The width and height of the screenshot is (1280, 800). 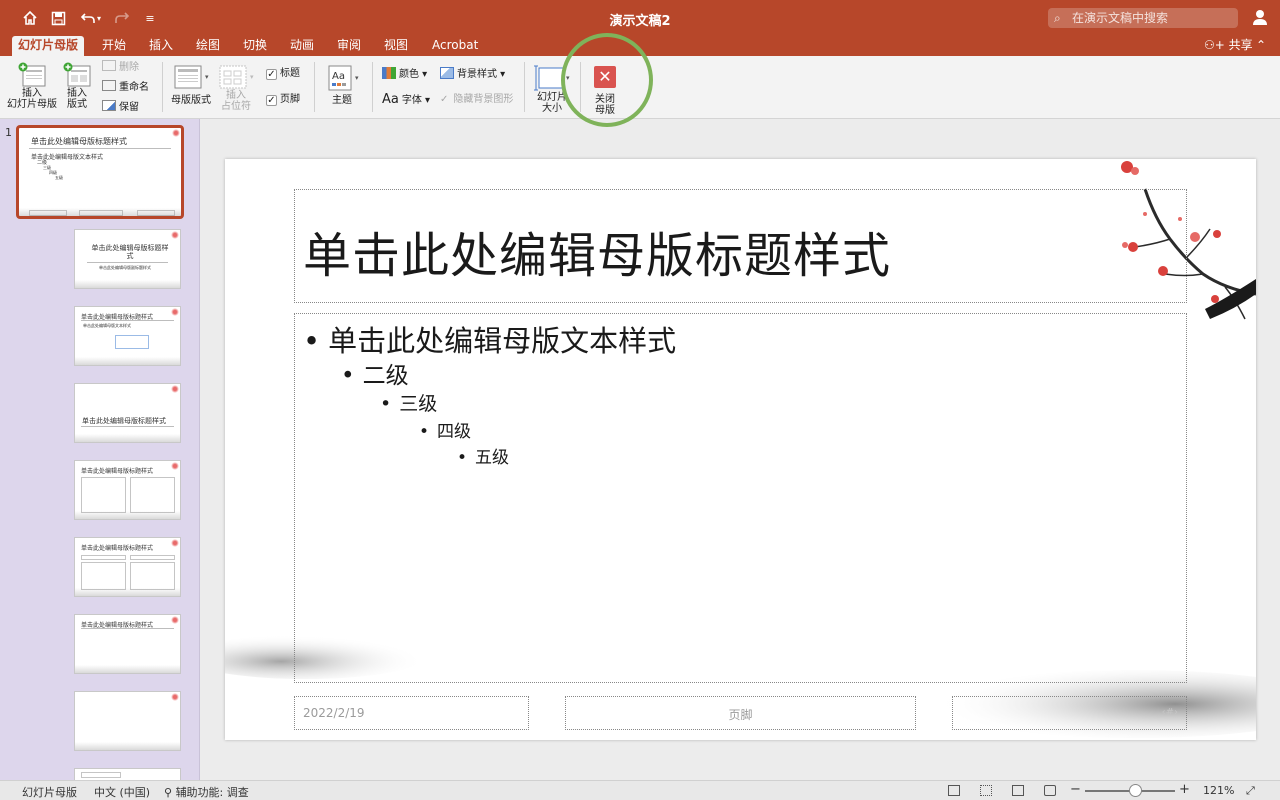 What do you see at coordinates (986, 790) in the screenshot?
I see `slide-sorter-icon` at bounding box center [986, 790].